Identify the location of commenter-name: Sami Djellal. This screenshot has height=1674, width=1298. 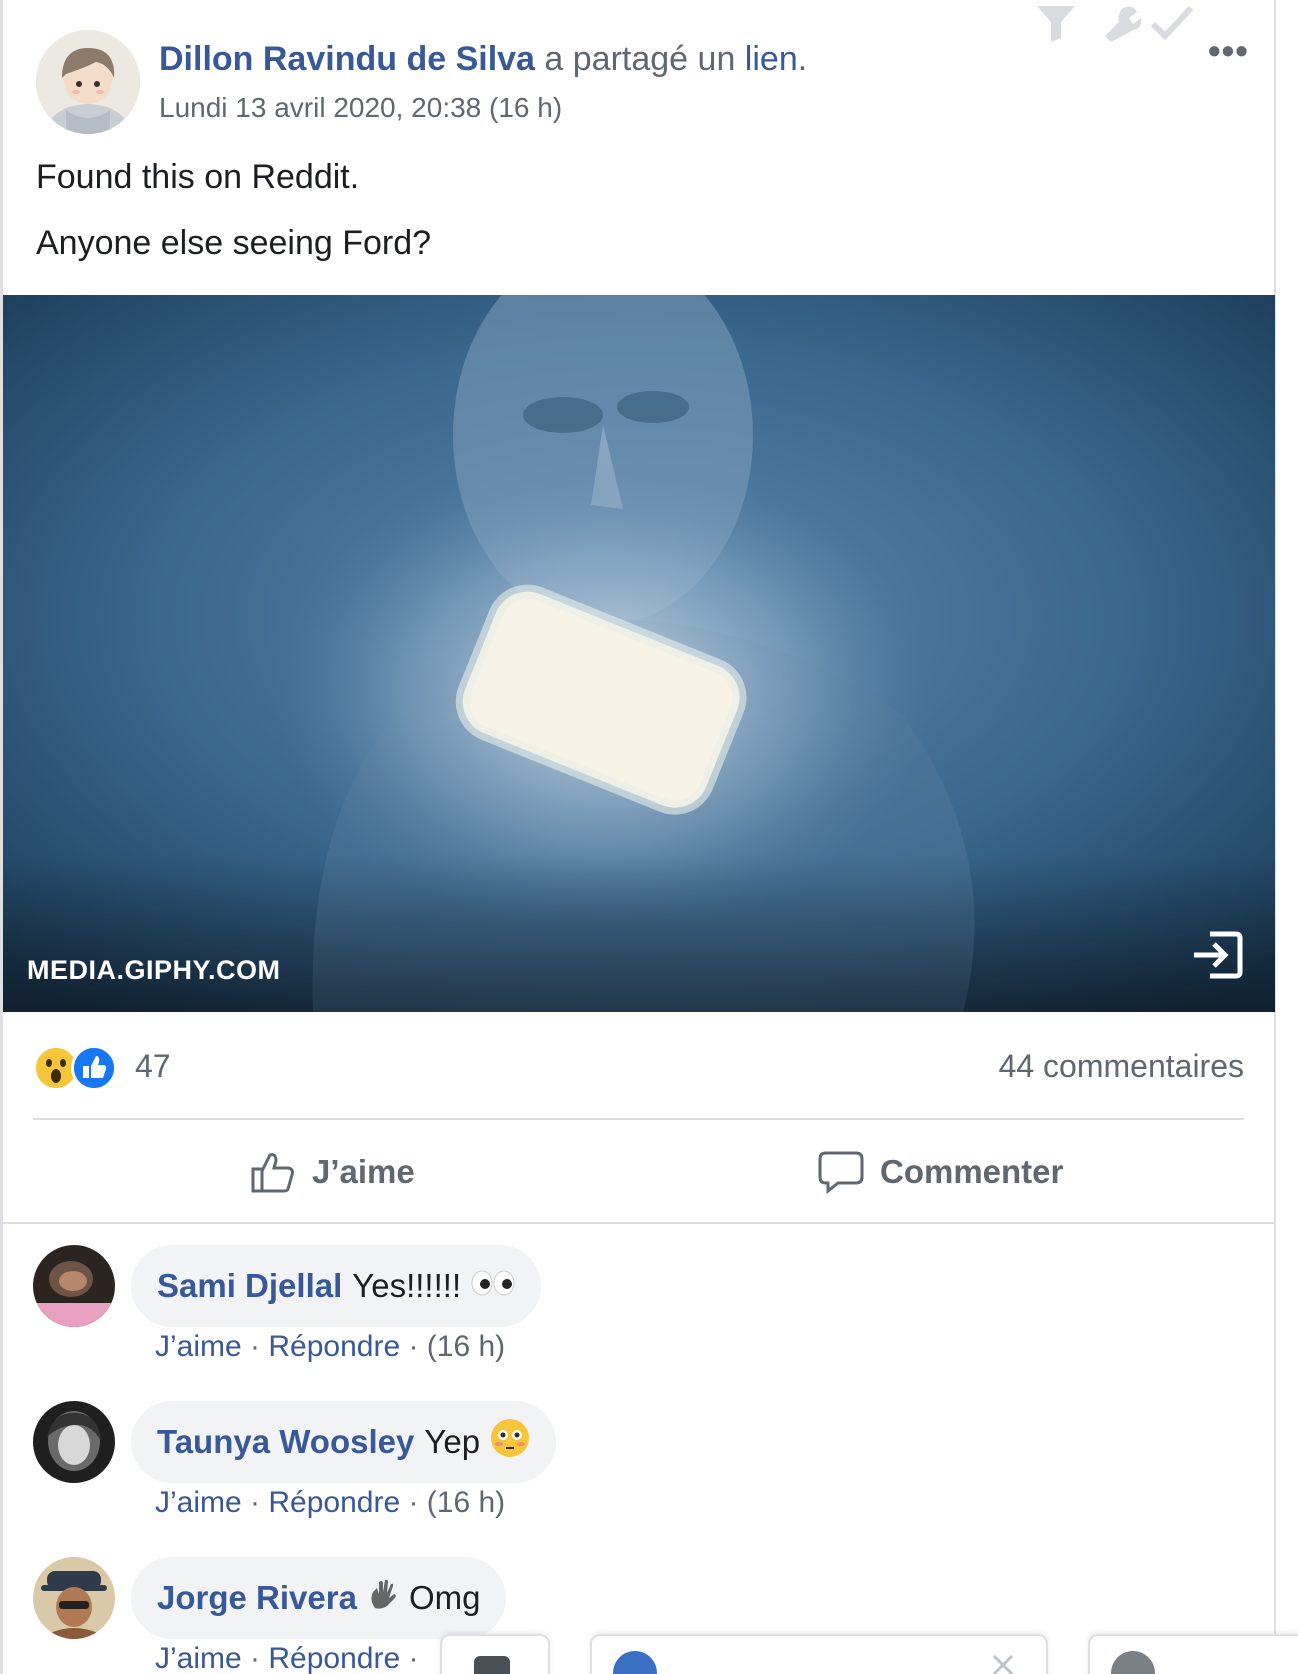
(249, 1286).